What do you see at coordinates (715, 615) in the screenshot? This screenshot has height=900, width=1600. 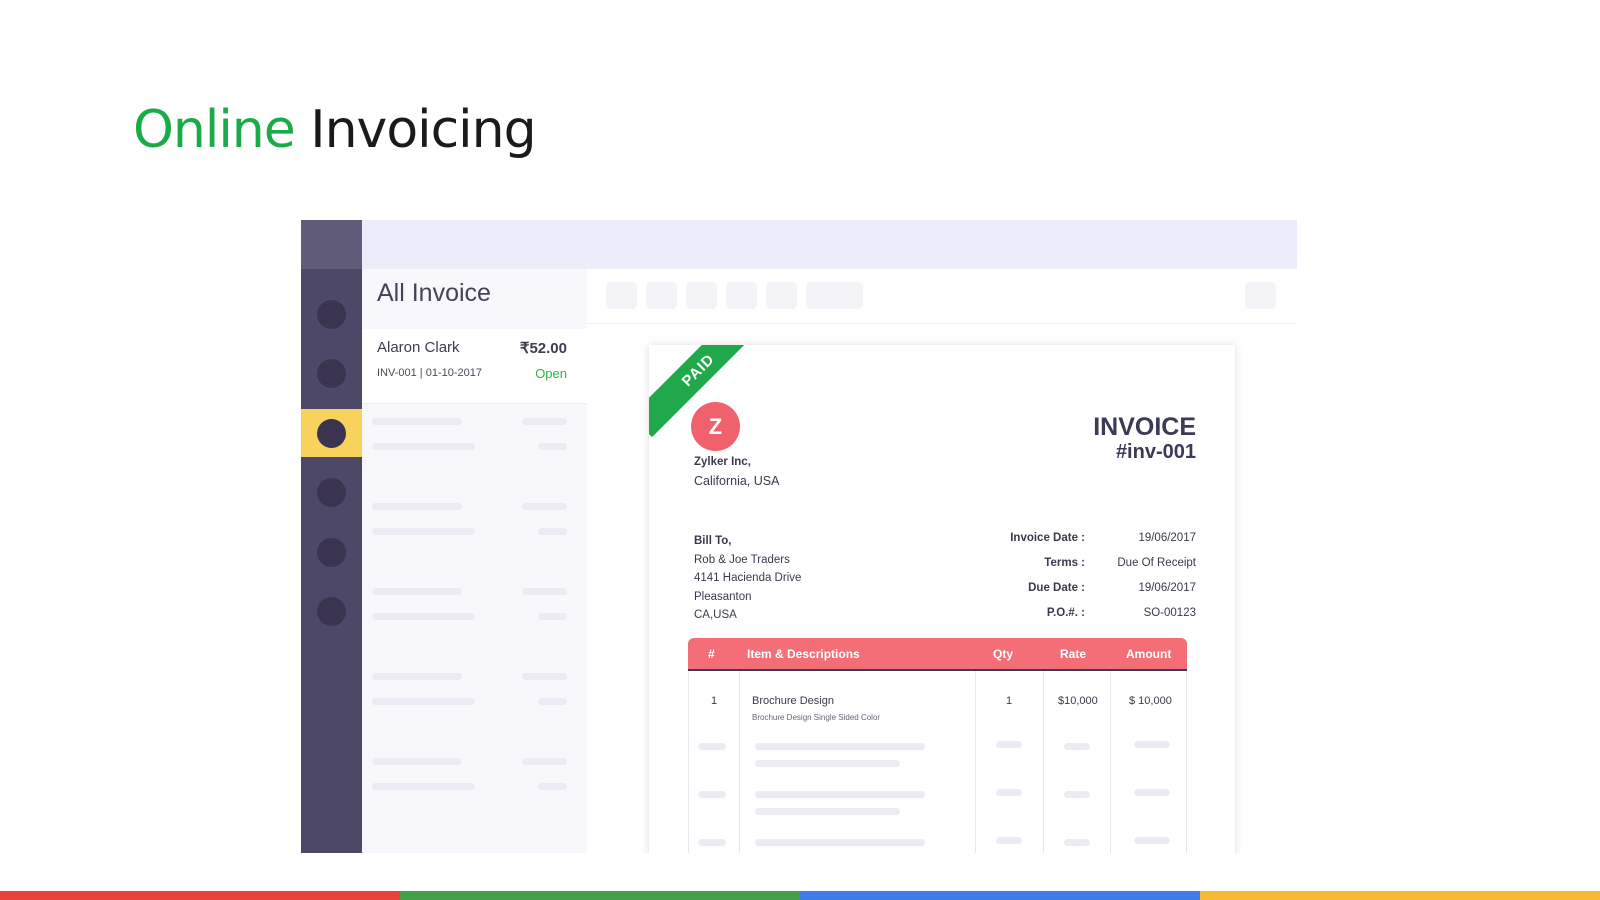 I see `bill-to-line: CA,USA` at bounding box center [715, 615].